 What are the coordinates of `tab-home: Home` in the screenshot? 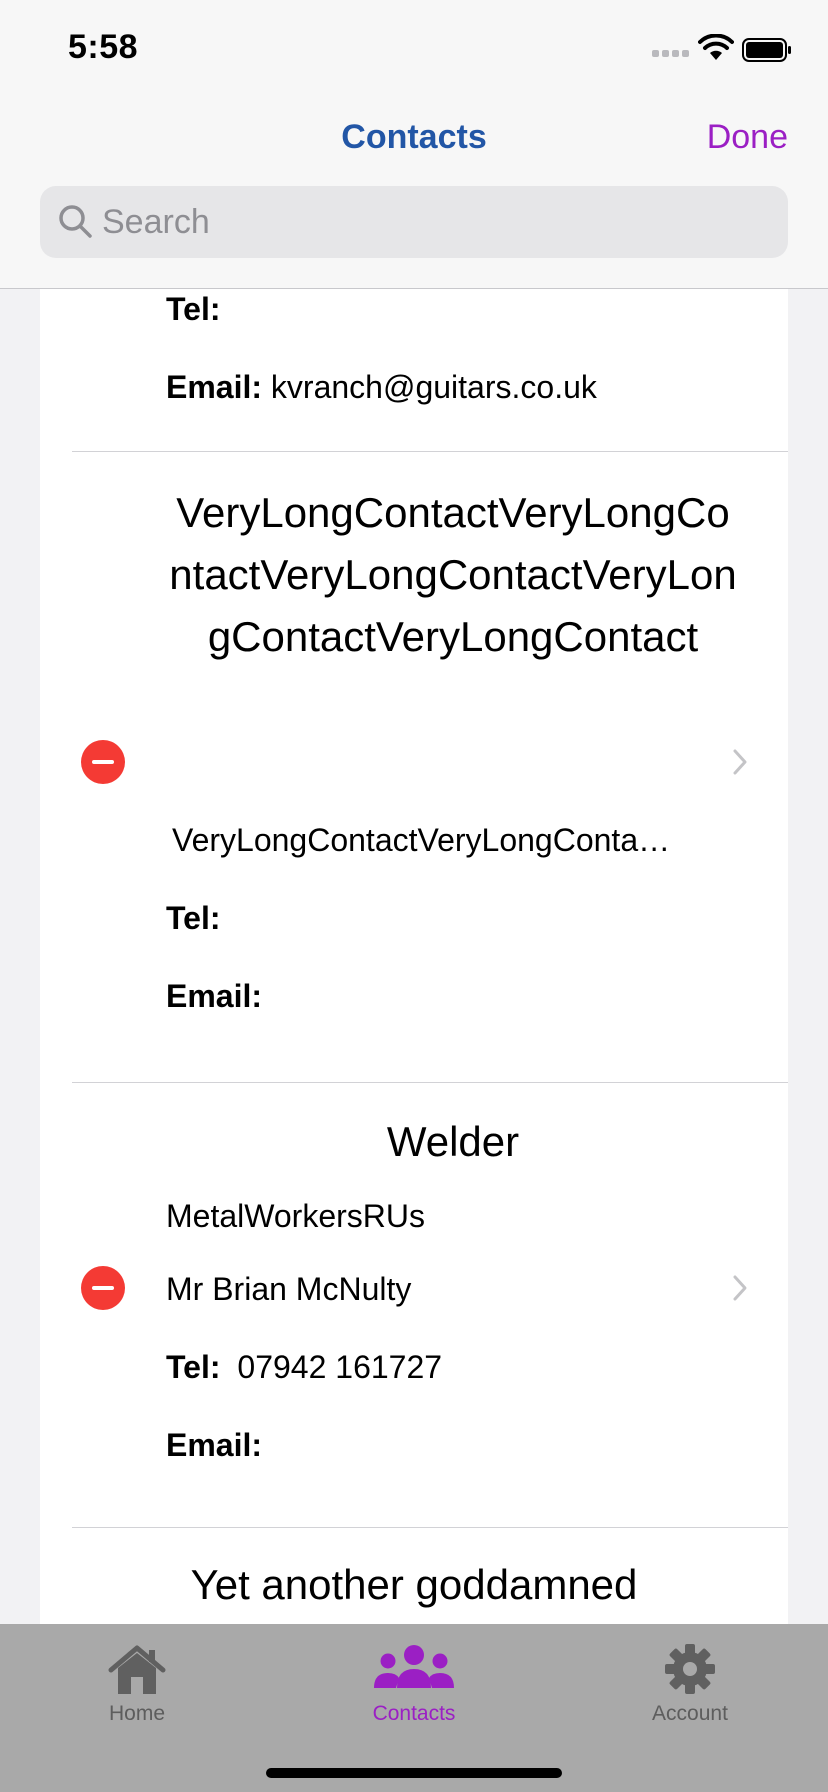 It's located at (137, 1689).